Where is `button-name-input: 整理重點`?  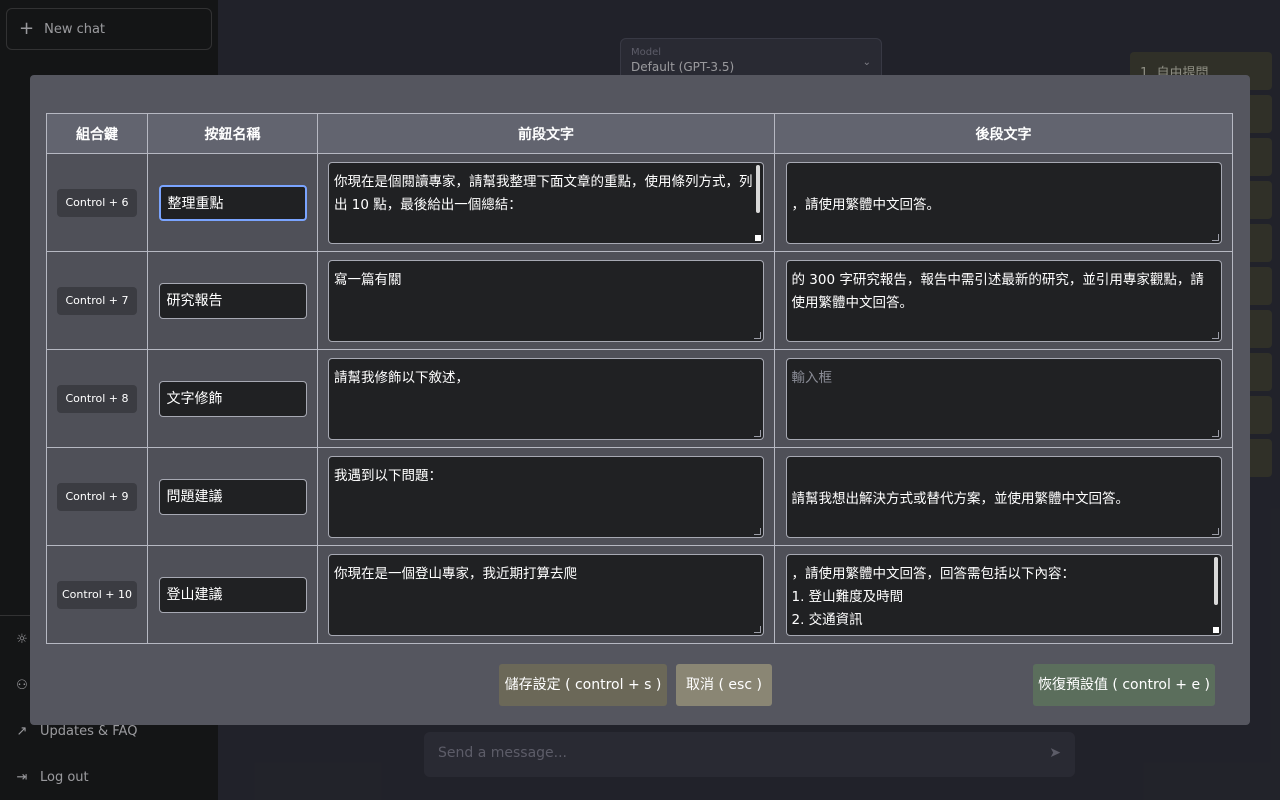 button-name-input: 整理重點 is located at coordinates (232, 202).